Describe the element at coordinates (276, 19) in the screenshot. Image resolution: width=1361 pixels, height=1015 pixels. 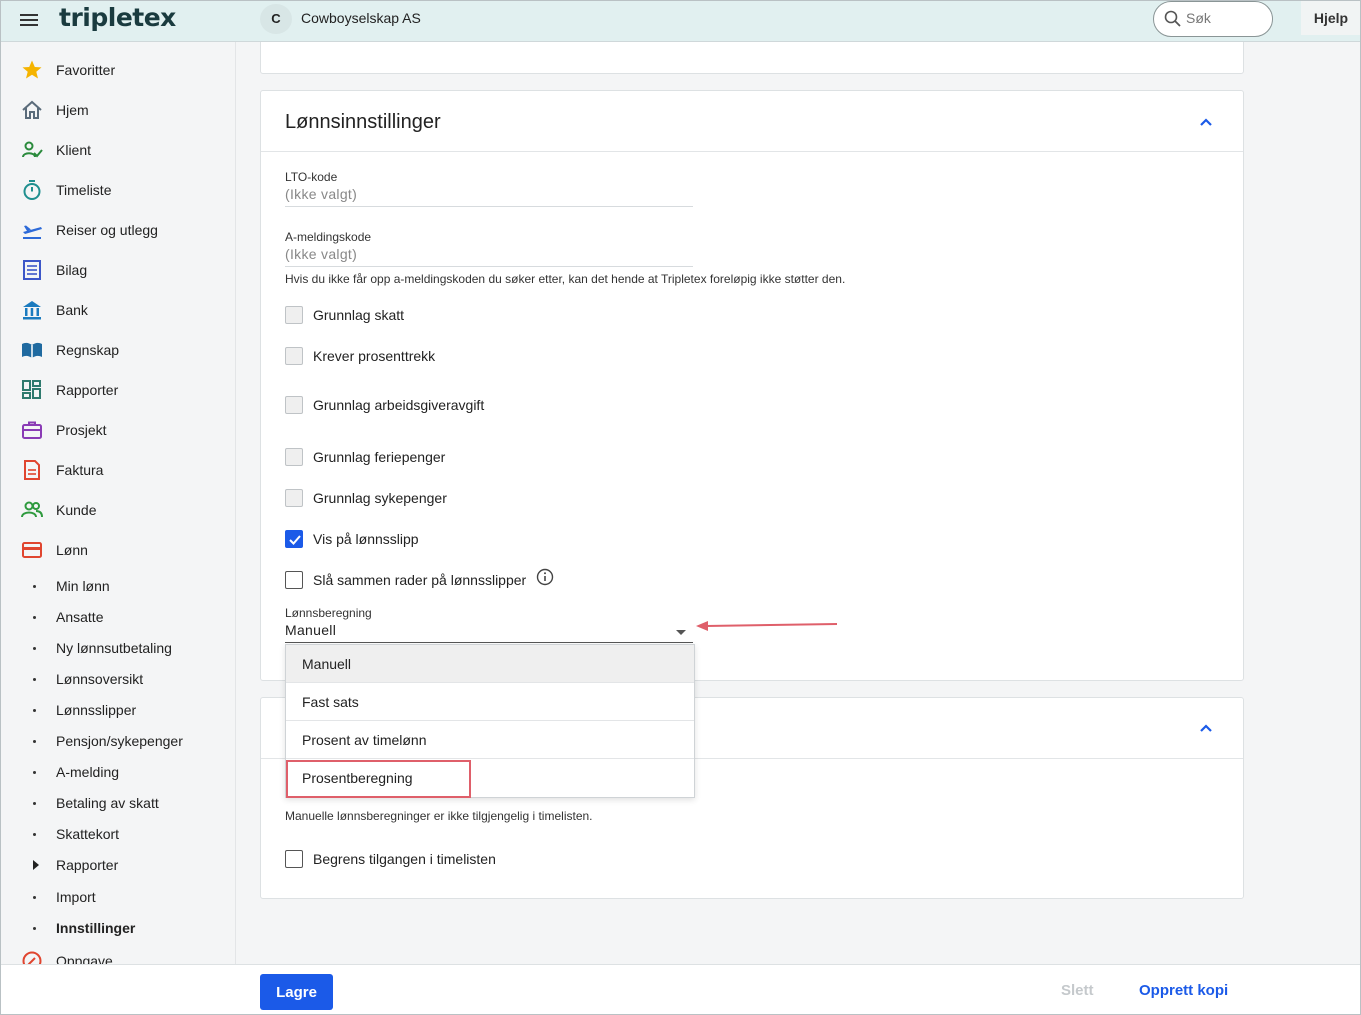
I see `company-avatar: C` at that location.